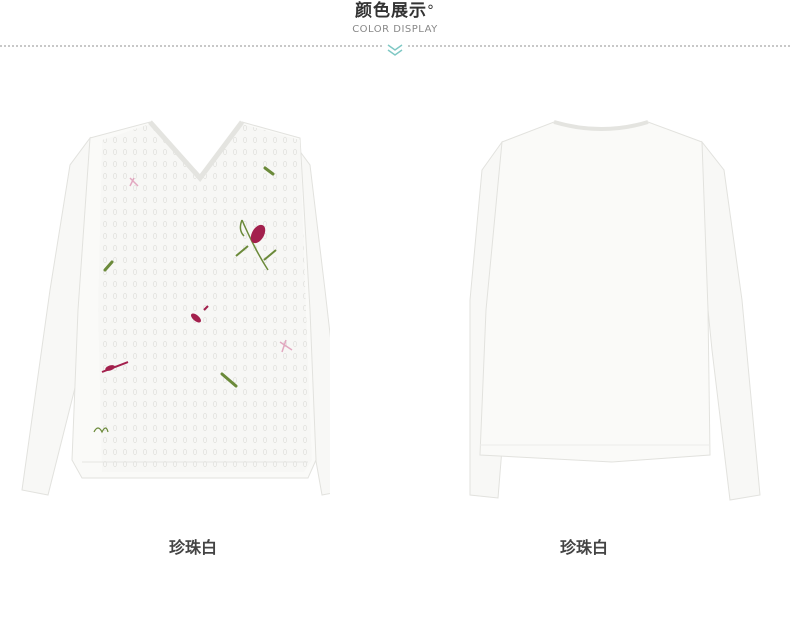  I want to click on section-title-text: 颜色展示, so click(391, 11).